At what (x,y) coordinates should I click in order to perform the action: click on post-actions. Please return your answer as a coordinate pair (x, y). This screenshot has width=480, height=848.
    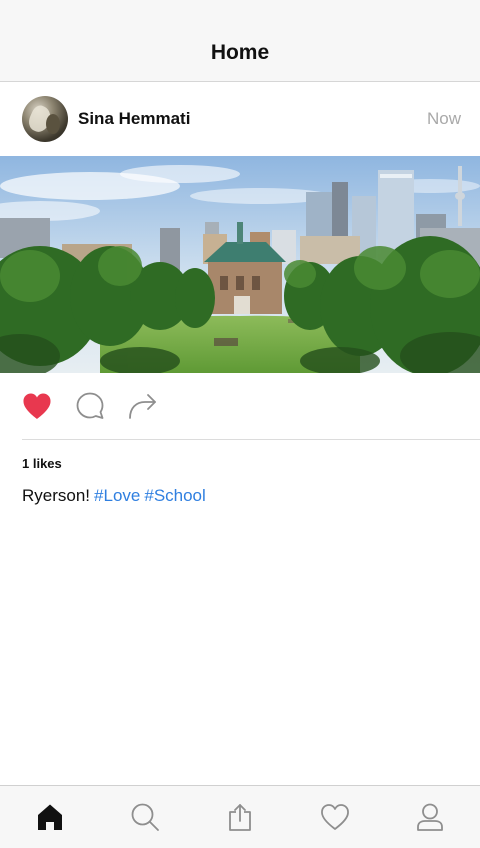
    Looking at the image, I should click on (240, 406).